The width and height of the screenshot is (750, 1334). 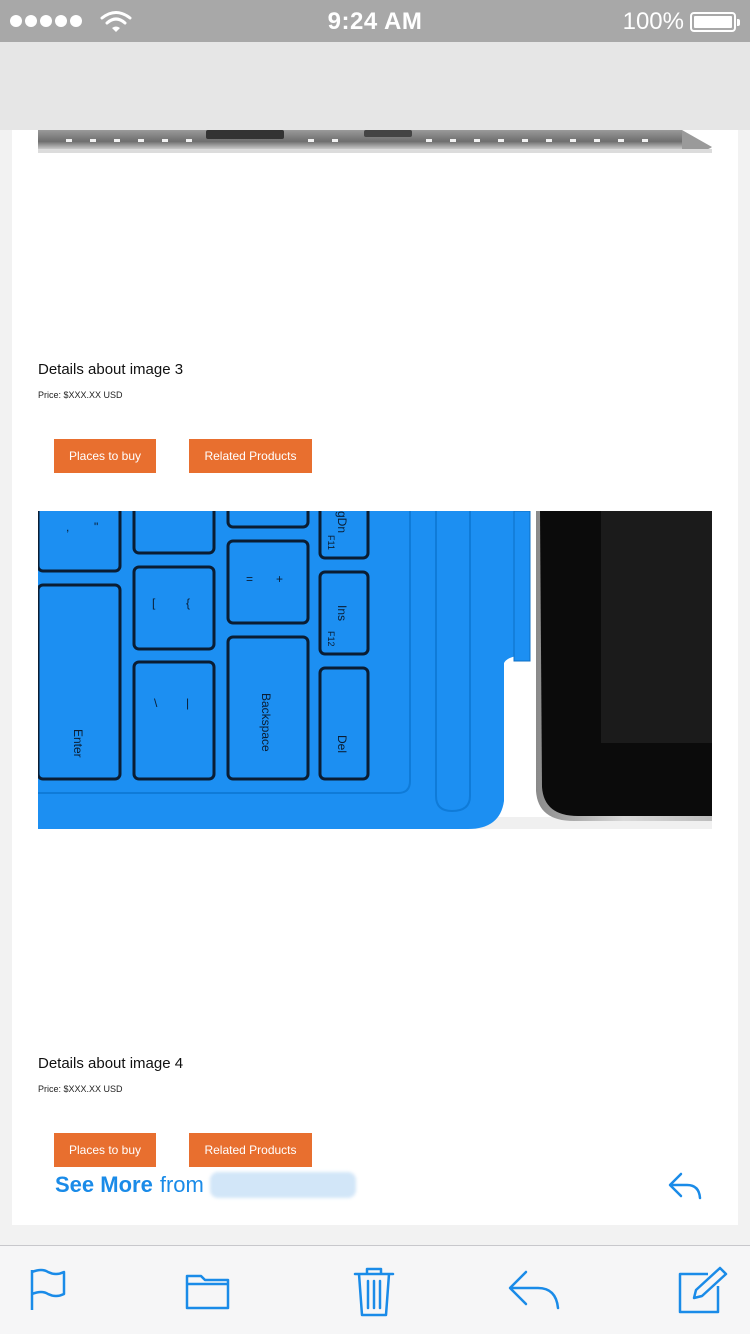 I want to click on compose-icon, so click(x=702, y=1291).